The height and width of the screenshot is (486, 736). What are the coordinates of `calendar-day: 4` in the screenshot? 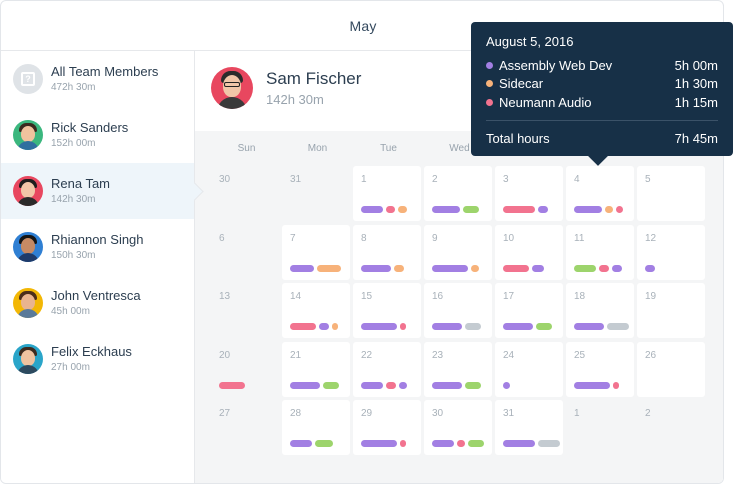 It's located at (600, 193).